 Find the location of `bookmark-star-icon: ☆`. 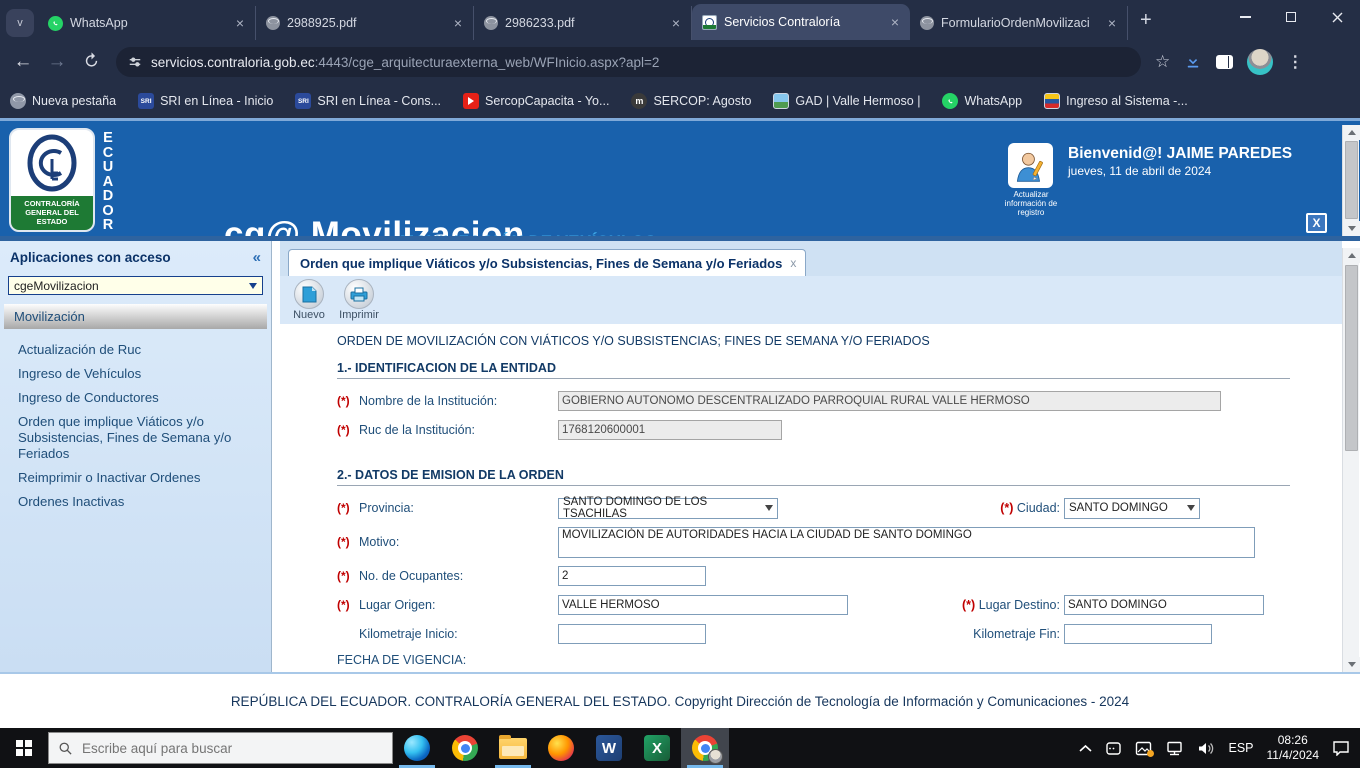

bookmark-star-icon: ☆ is located at coordinates (1162, 62).